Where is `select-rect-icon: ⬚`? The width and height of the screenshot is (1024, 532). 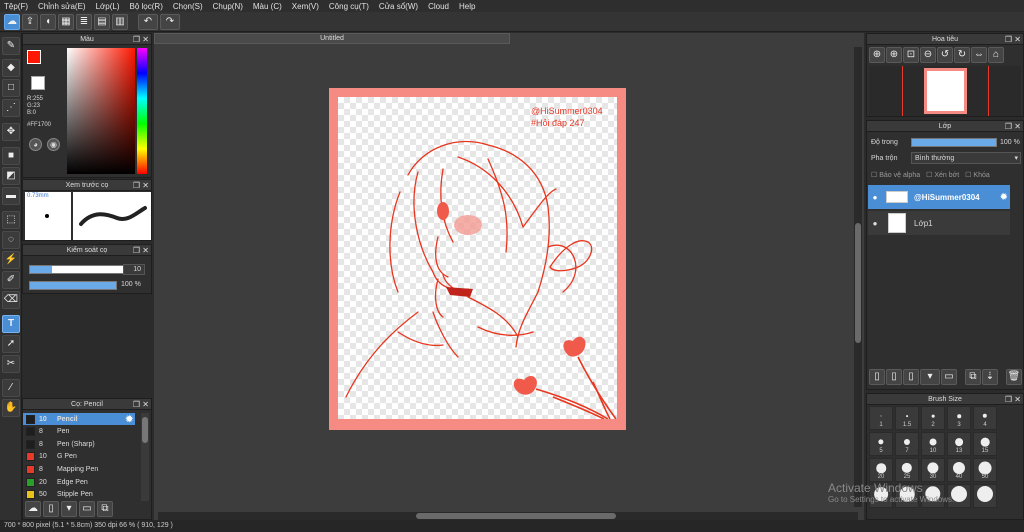 select-rect-icon: ⬚ is located at coordinates (11, 220).